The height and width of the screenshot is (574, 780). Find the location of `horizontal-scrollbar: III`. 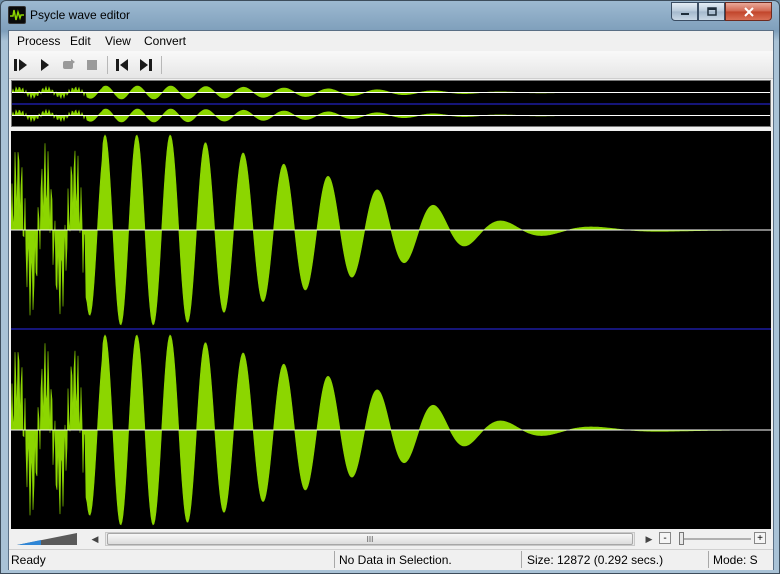

horizontal-scrollbar: III is located at coordinates (370, 539).